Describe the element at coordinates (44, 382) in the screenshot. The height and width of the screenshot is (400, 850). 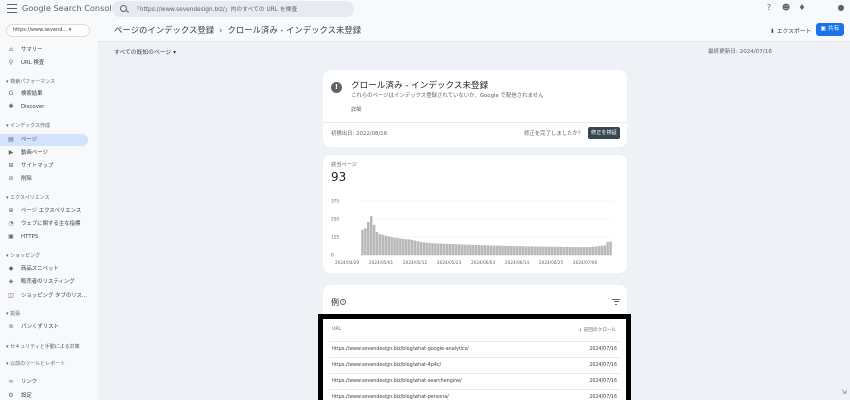
I see `sidebar-item: ∞ リンク` at that location.